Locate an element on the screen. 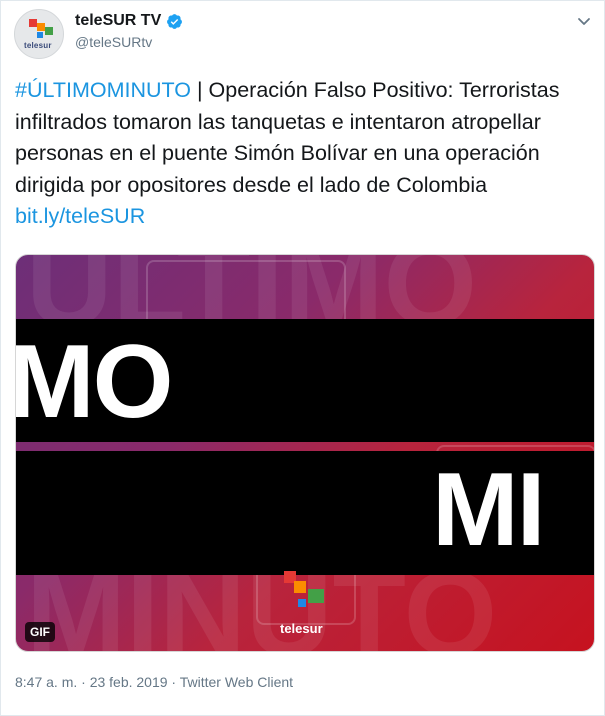 The height and width of the screenshot is (716, 605). avatar: telesur is located at coordinates (39, 34).